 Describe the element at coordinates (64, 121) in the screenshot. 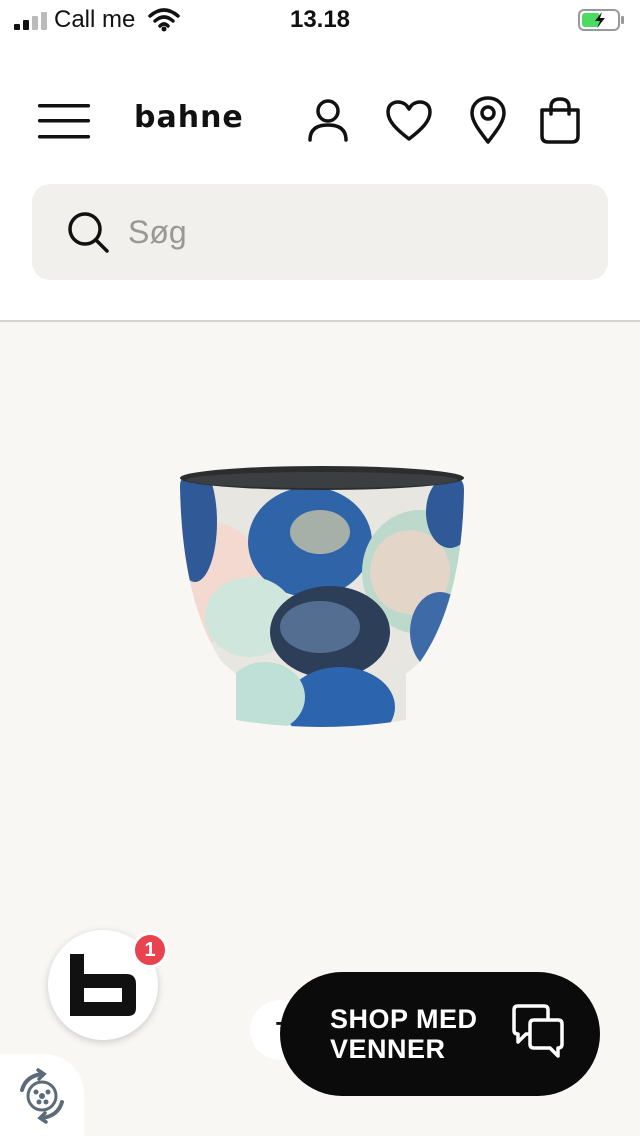

I see `menu-icon` at that location.